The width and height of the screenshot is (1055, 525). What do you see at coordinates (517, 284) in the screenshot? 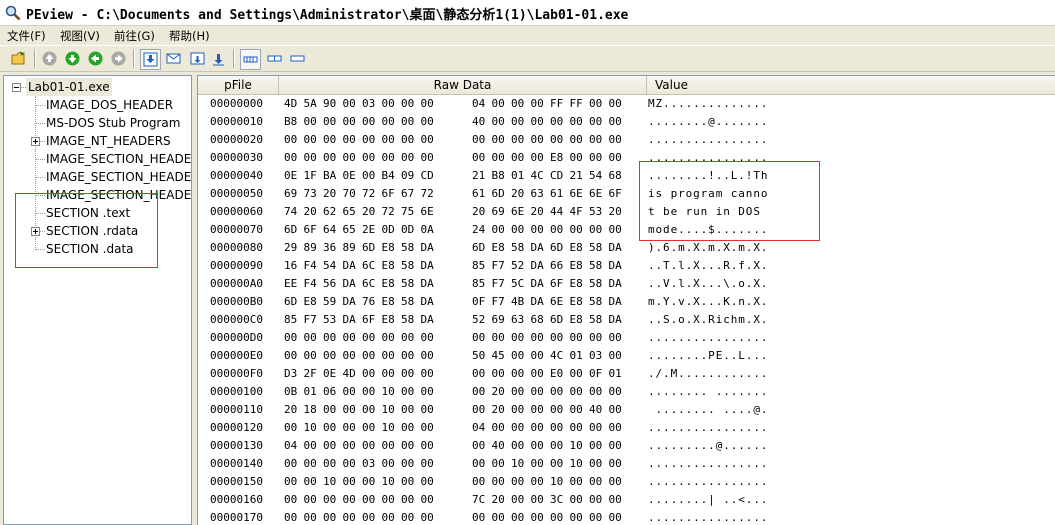
I see `hex-byte: 5C` at bounding box center [517, 284].